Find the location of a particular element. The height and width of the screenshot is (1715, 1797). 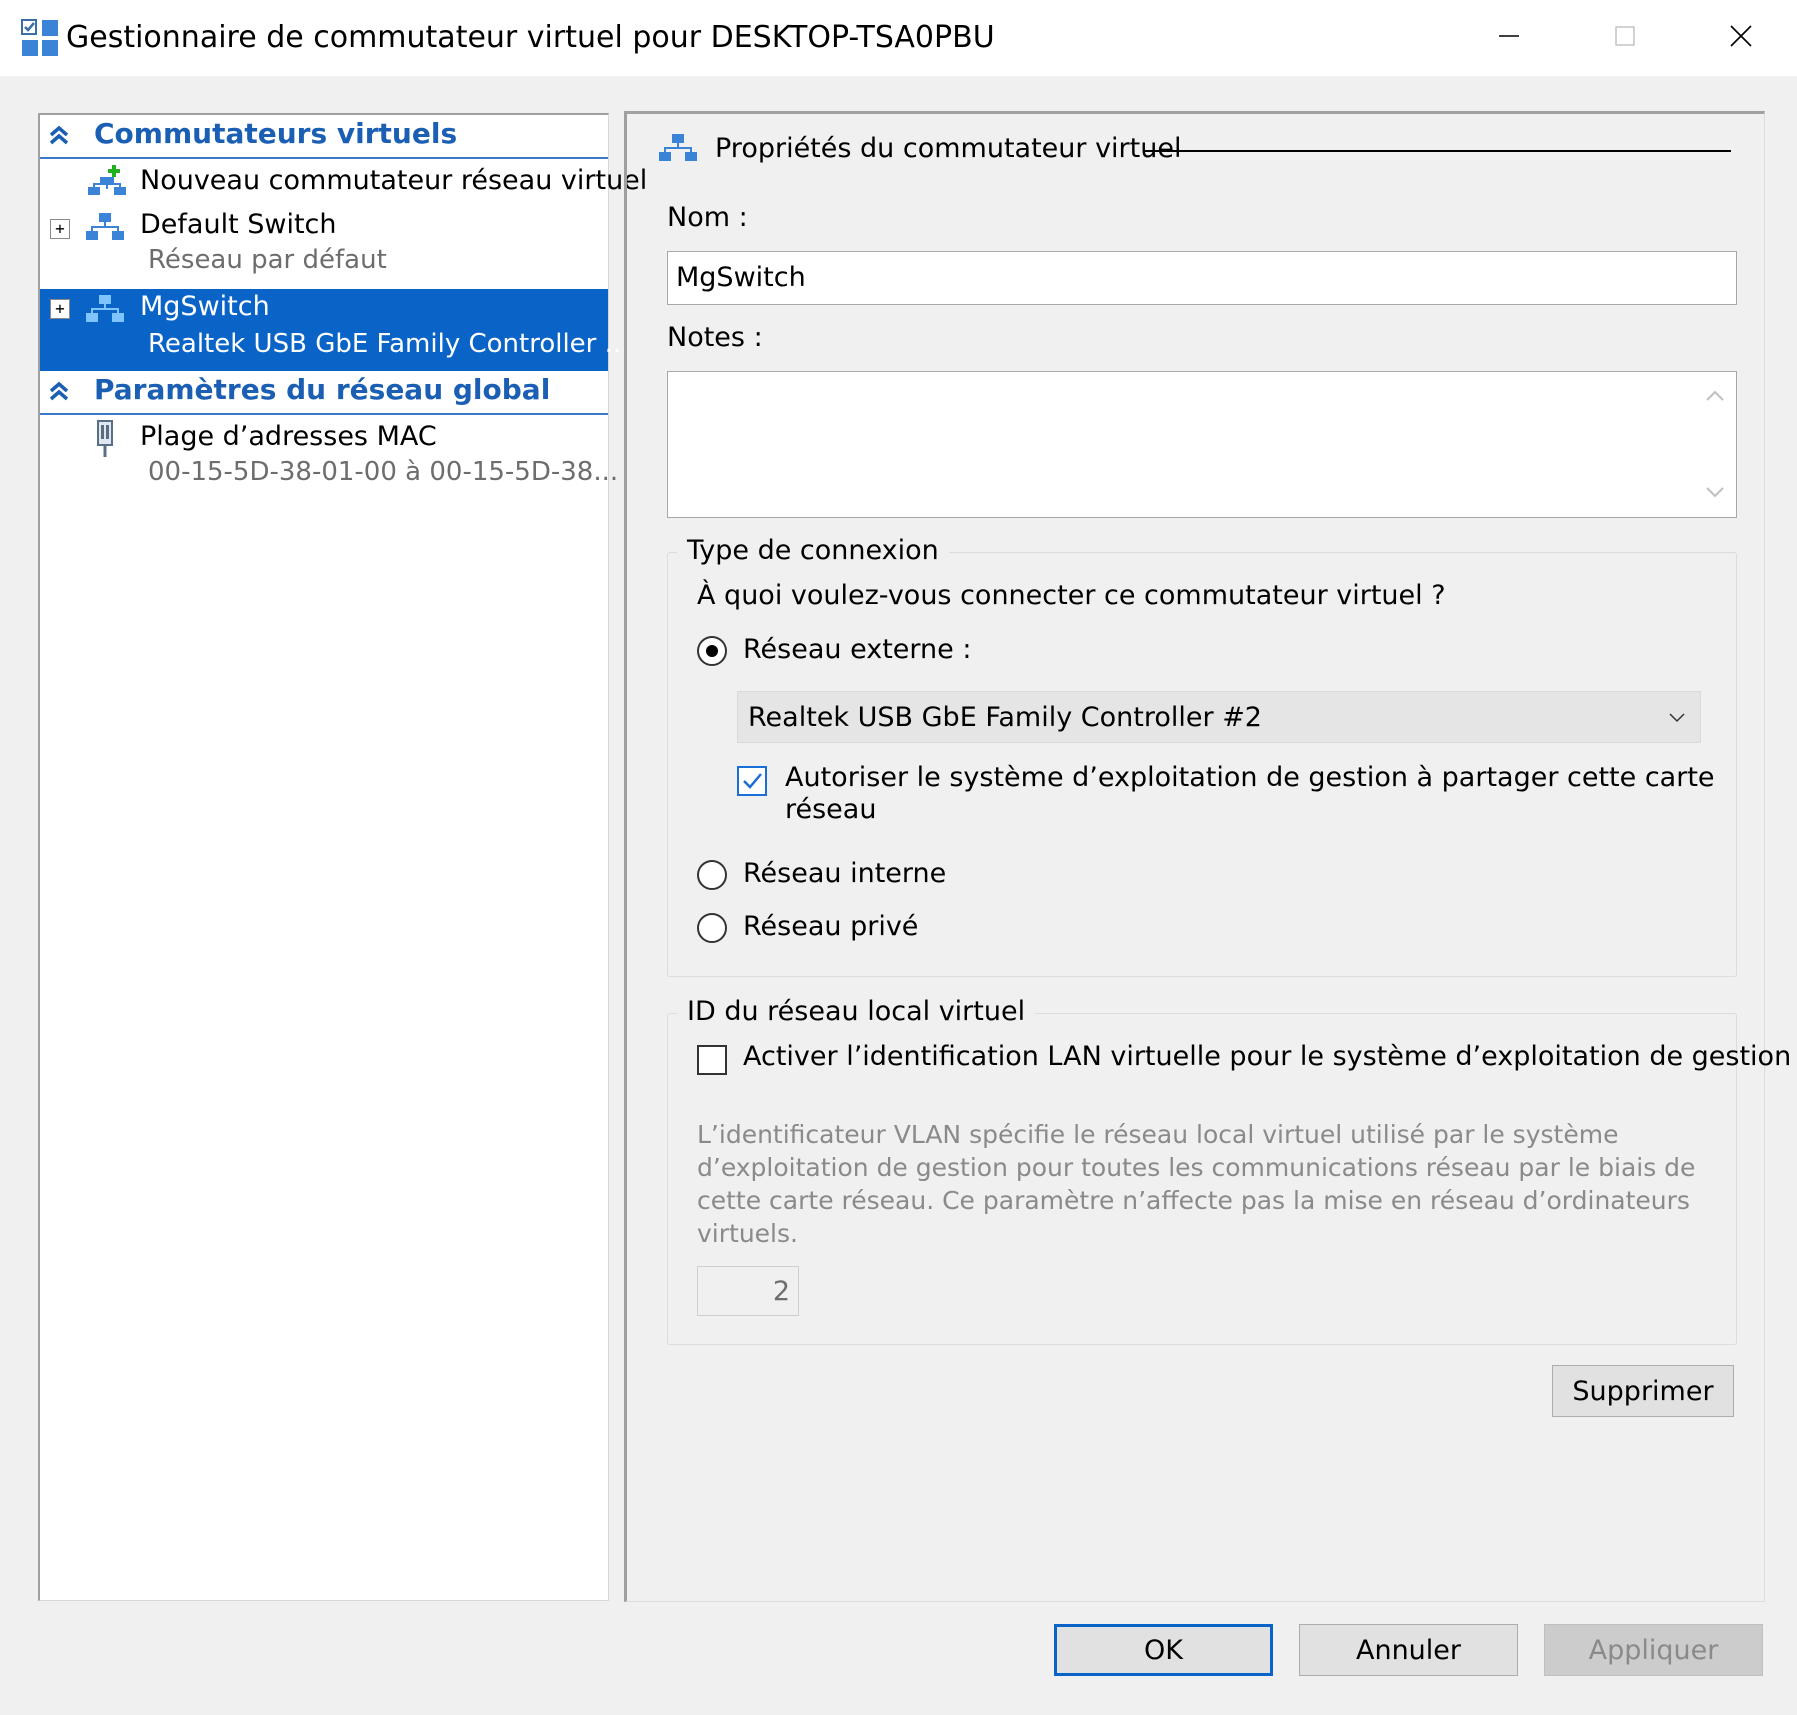

notes-label: Notes : is located at coordinates (715, 337).